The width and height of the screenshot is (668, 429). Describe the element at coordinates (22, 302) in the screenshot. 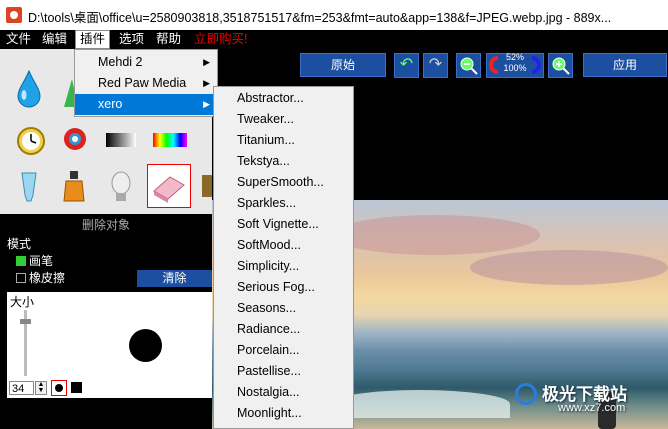

I see `size-label: 大小` at that location.